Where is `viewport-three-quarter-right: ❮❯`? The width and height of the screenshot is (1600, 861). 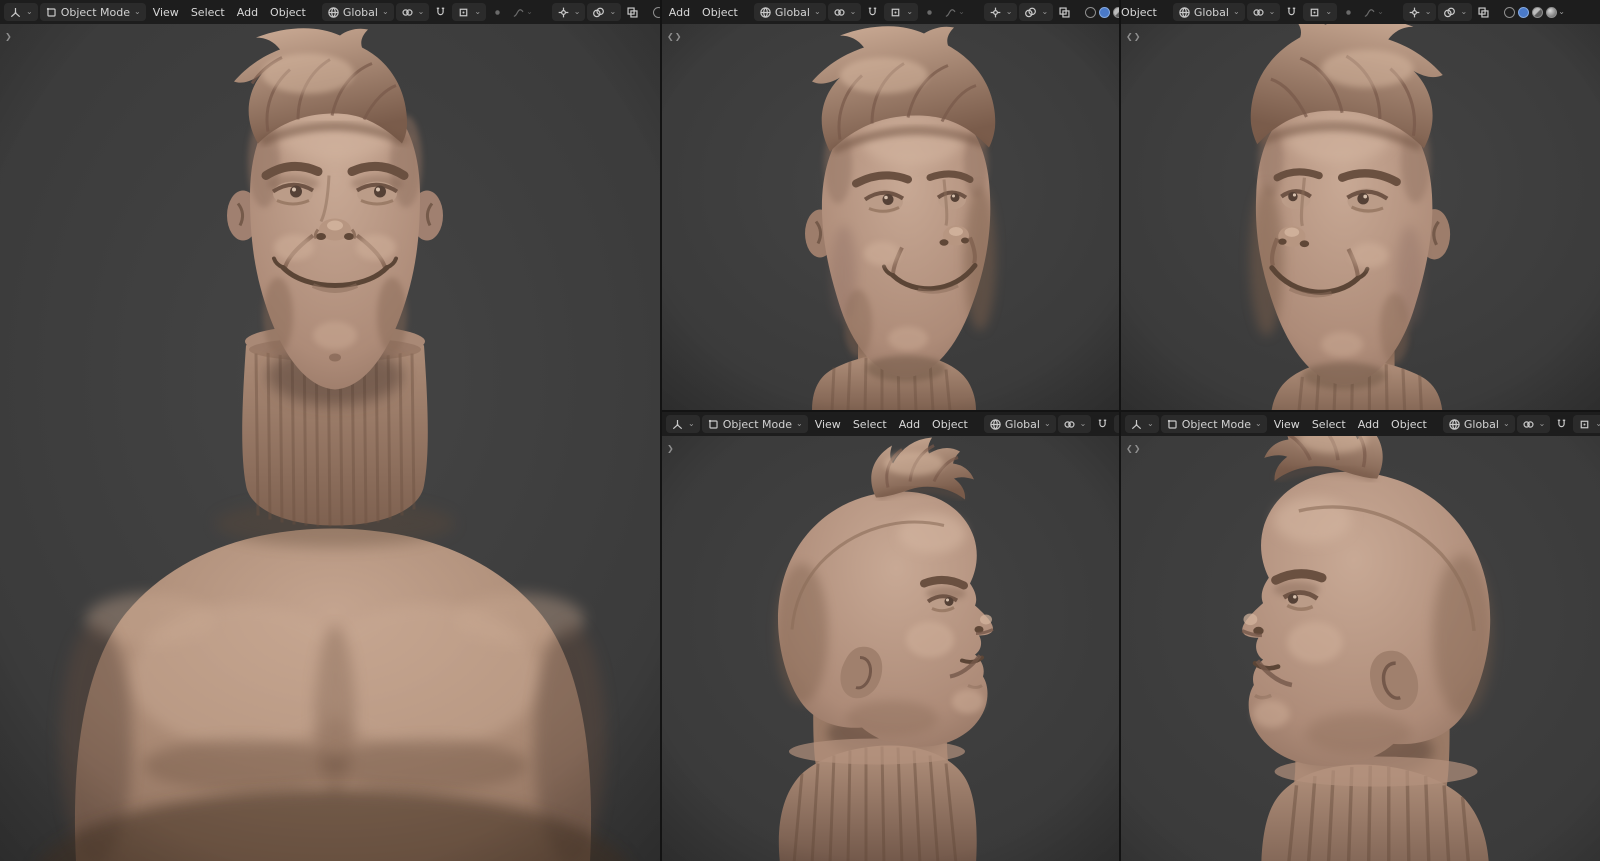
viewport-three-quarter-right: ❮❯ is located at coordinates (890, 217).